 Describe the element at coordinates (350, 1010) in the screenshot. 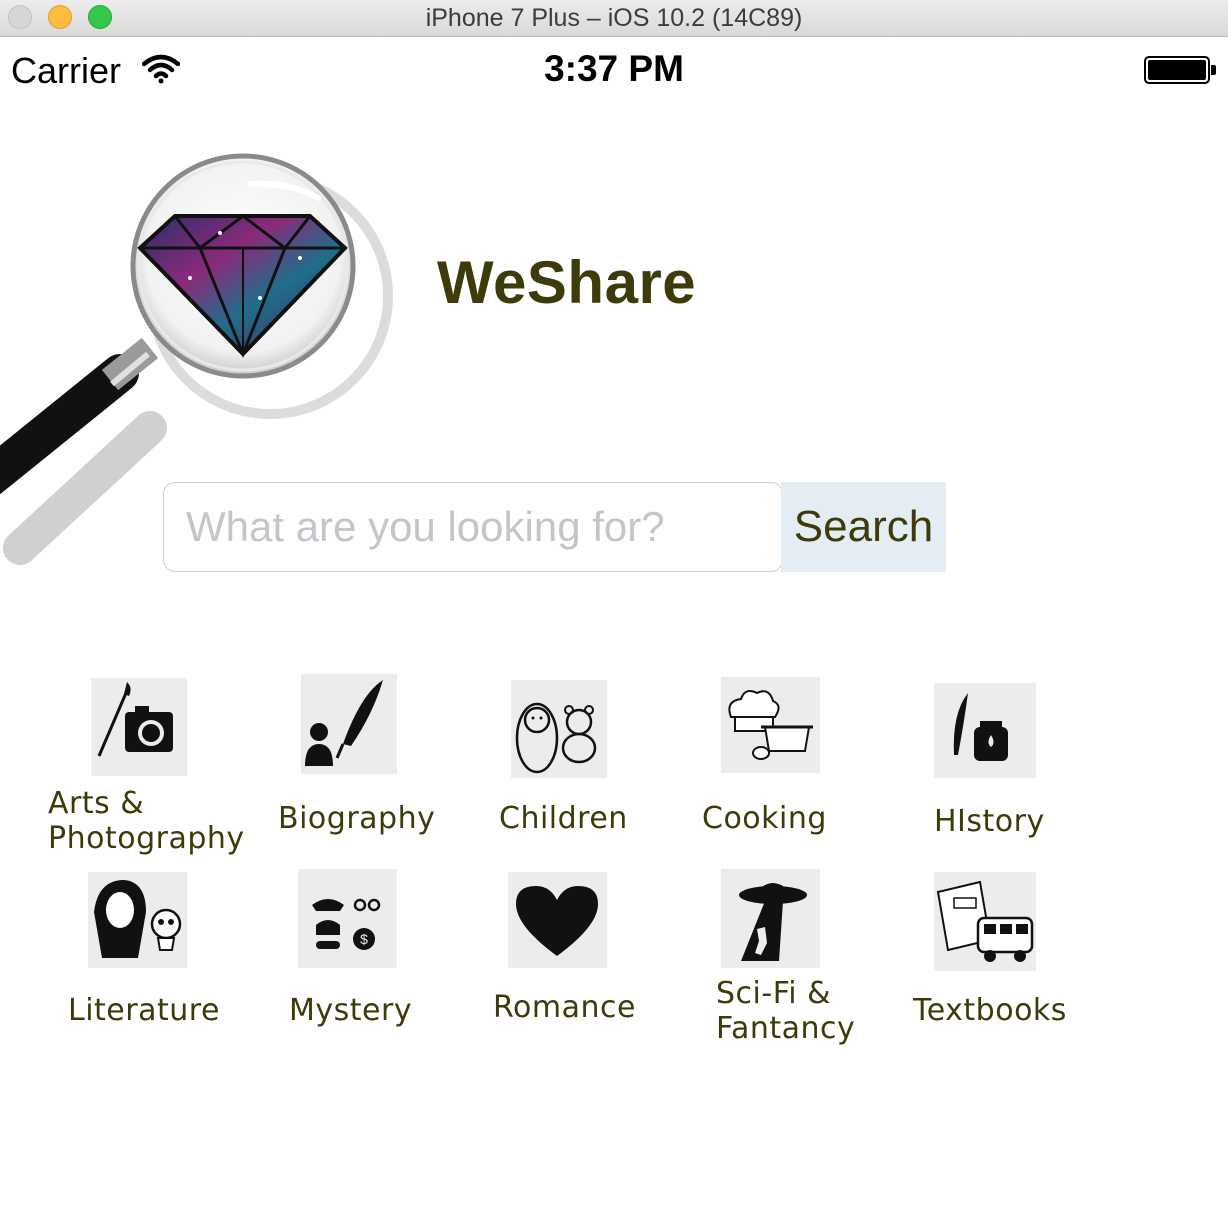

I see `category-label-mystery: Mystery` at that location.